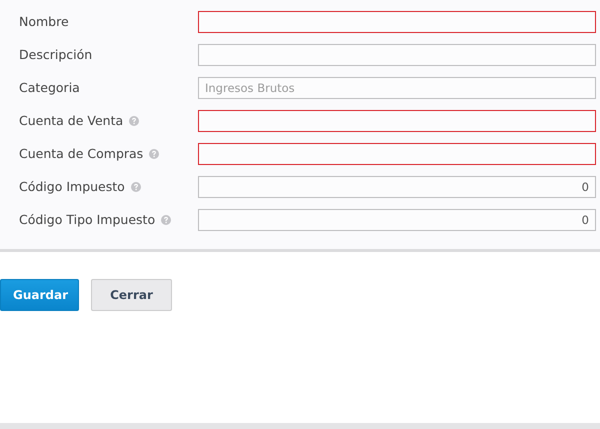 This screenshot has height=429, width=600. I want to click on field-label: Nombre, so click(44, 21).